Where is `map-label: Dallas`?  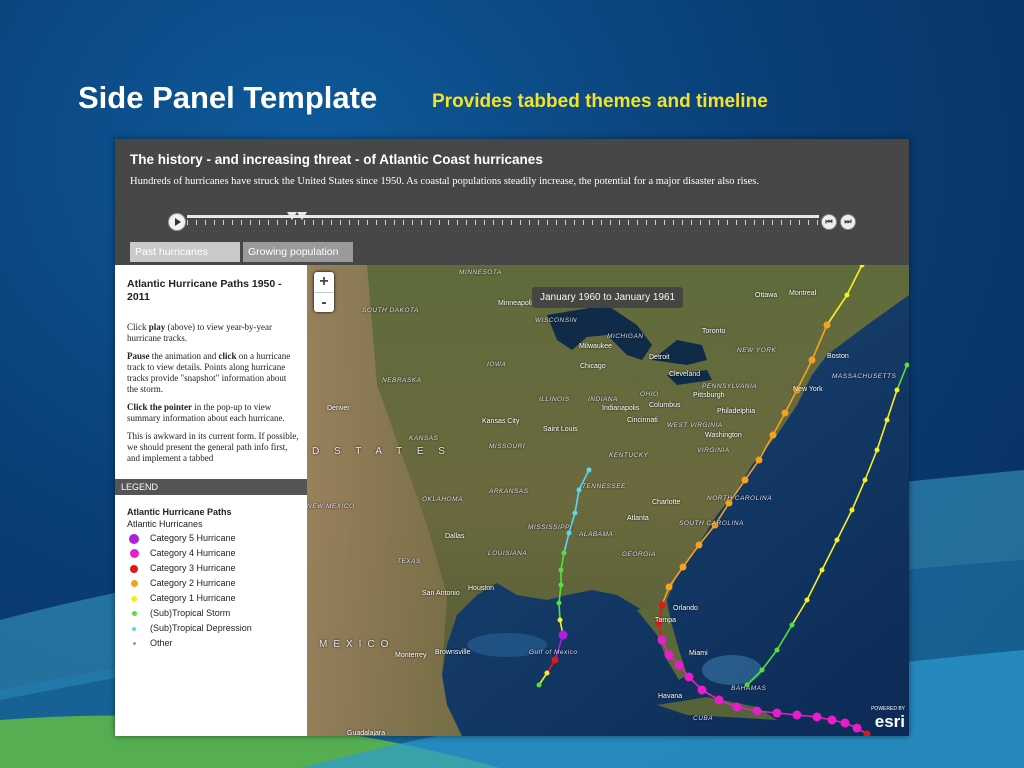
map-label: Dallas is located at coordinates (455, 536).